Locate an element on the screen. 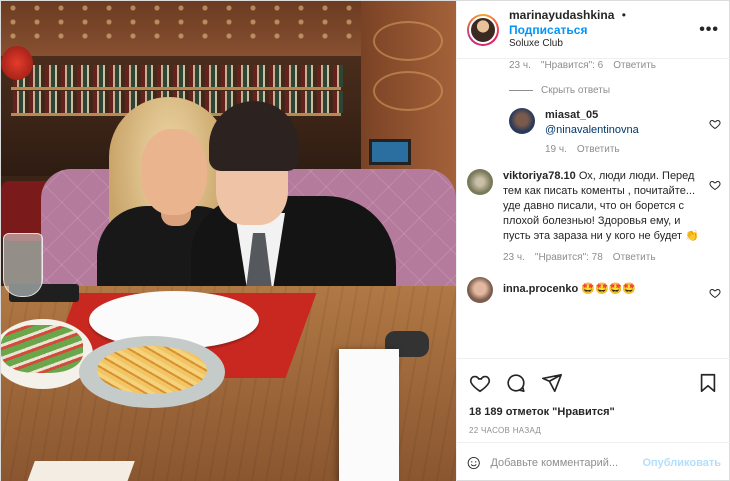 The width and height of the screenshot is (730, 481). comment-icon is located at coordinates (516, 383).